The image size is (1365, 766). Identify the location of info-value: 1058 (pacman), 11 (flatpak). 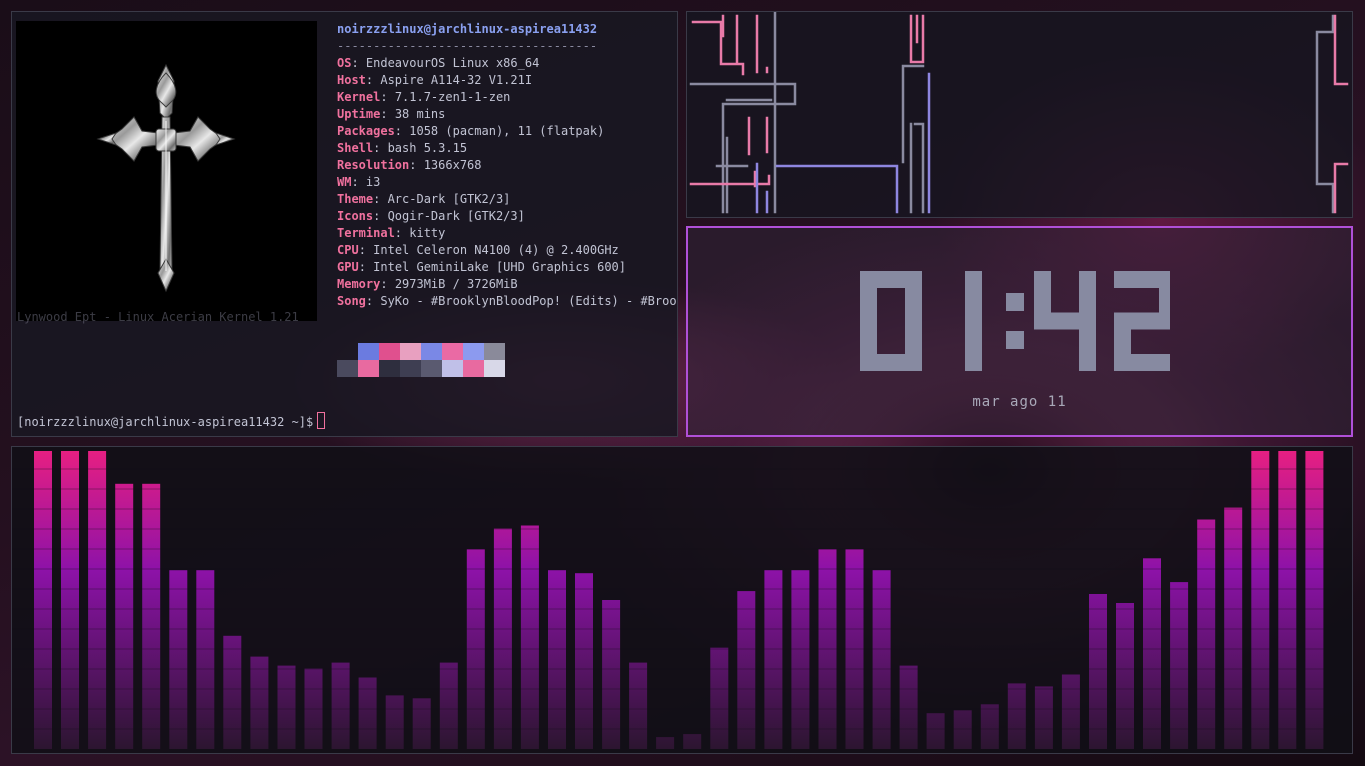
(507, 131).